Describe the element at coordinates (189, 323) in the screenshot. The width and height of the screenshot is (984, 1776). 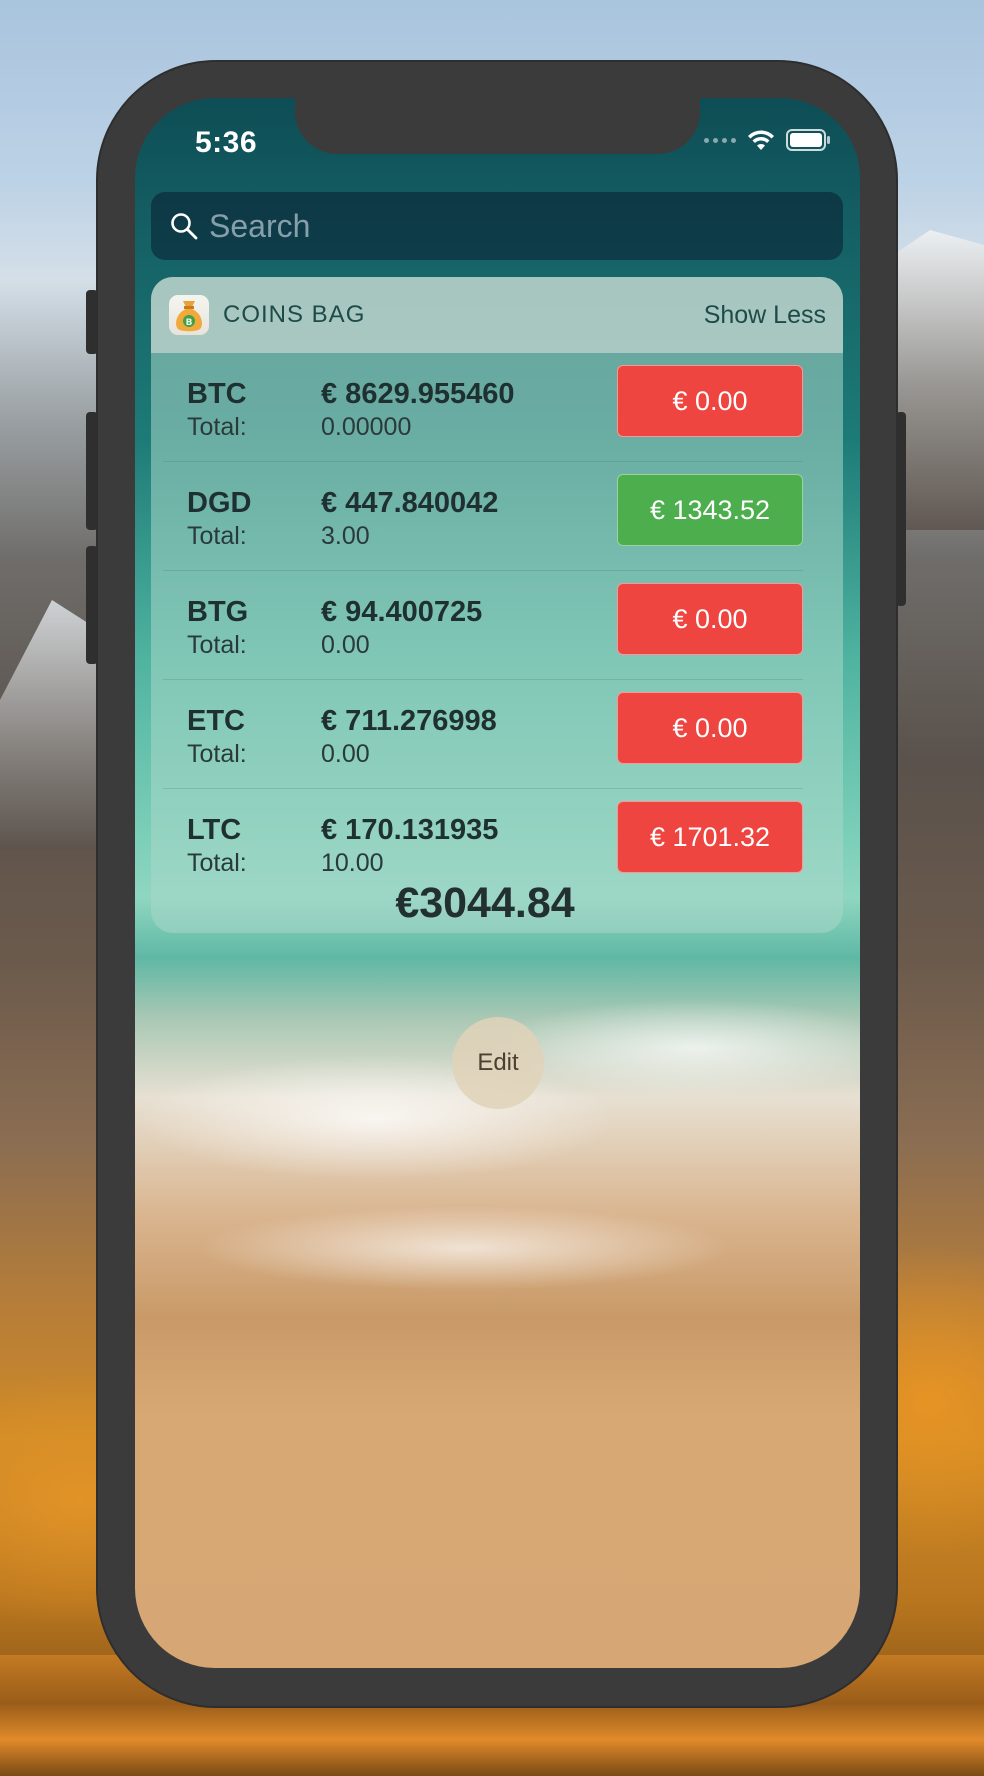
I see `svg-text: B` at that location.